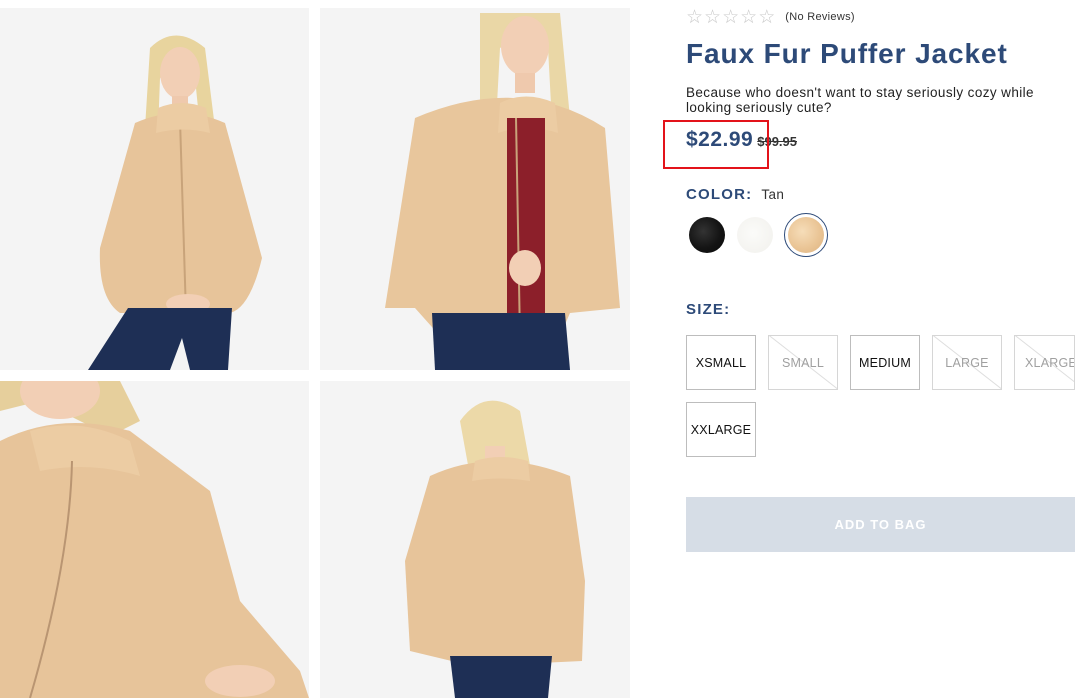 The height and width of the screenshot is (698, 1075). I want to click on color-label: COLOR:, so click(719, 194).